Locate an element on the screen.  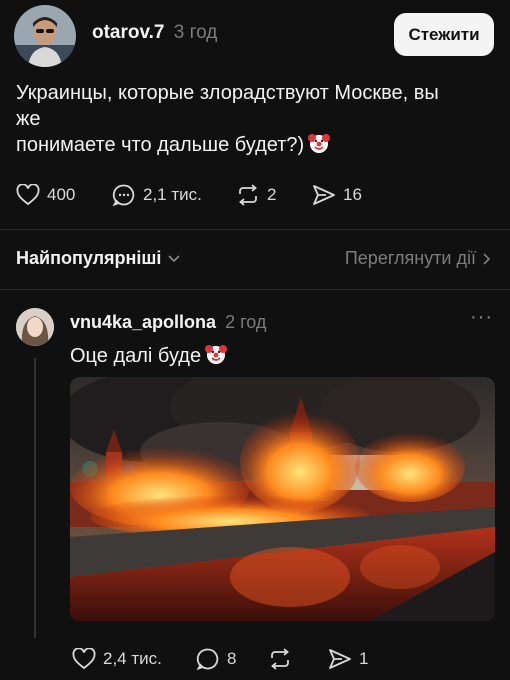
post-text-line3: понимаете что дальше будет?) is located at coordinates (160, 145).